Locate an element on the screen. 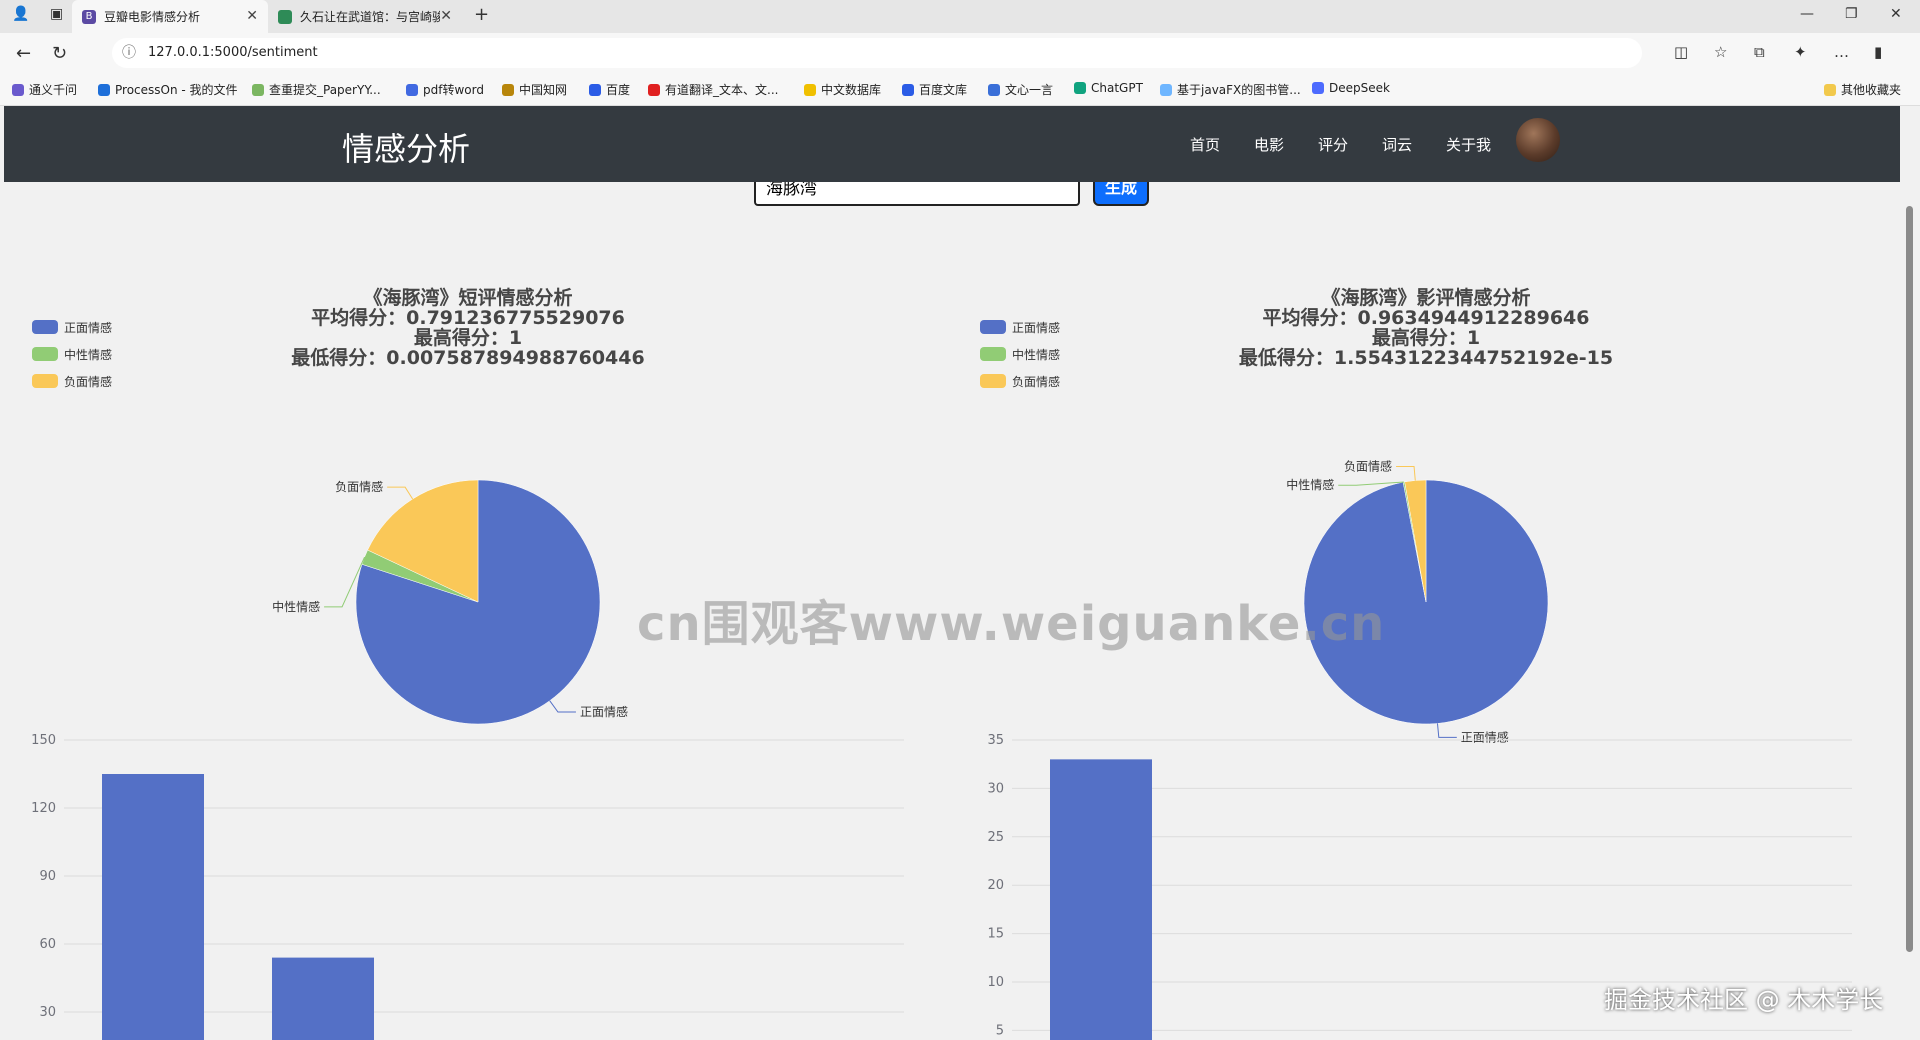  bookmark-label: 其他收藏夹 is located at coordinates (1871, 90).